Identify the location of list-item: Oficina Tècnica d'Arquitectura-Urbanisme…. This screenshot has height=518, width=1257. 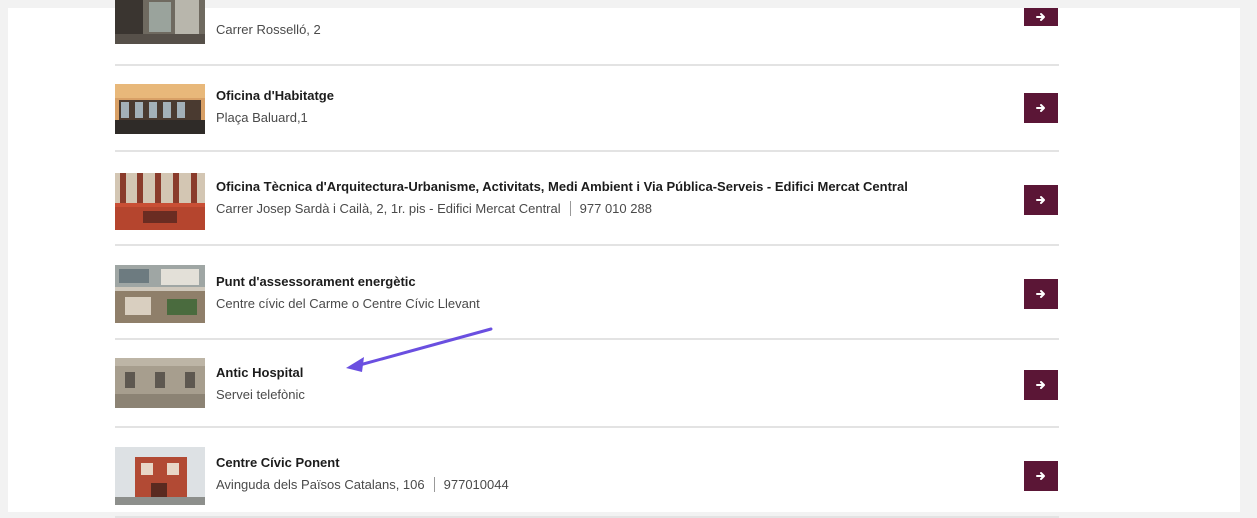
(587, 199).